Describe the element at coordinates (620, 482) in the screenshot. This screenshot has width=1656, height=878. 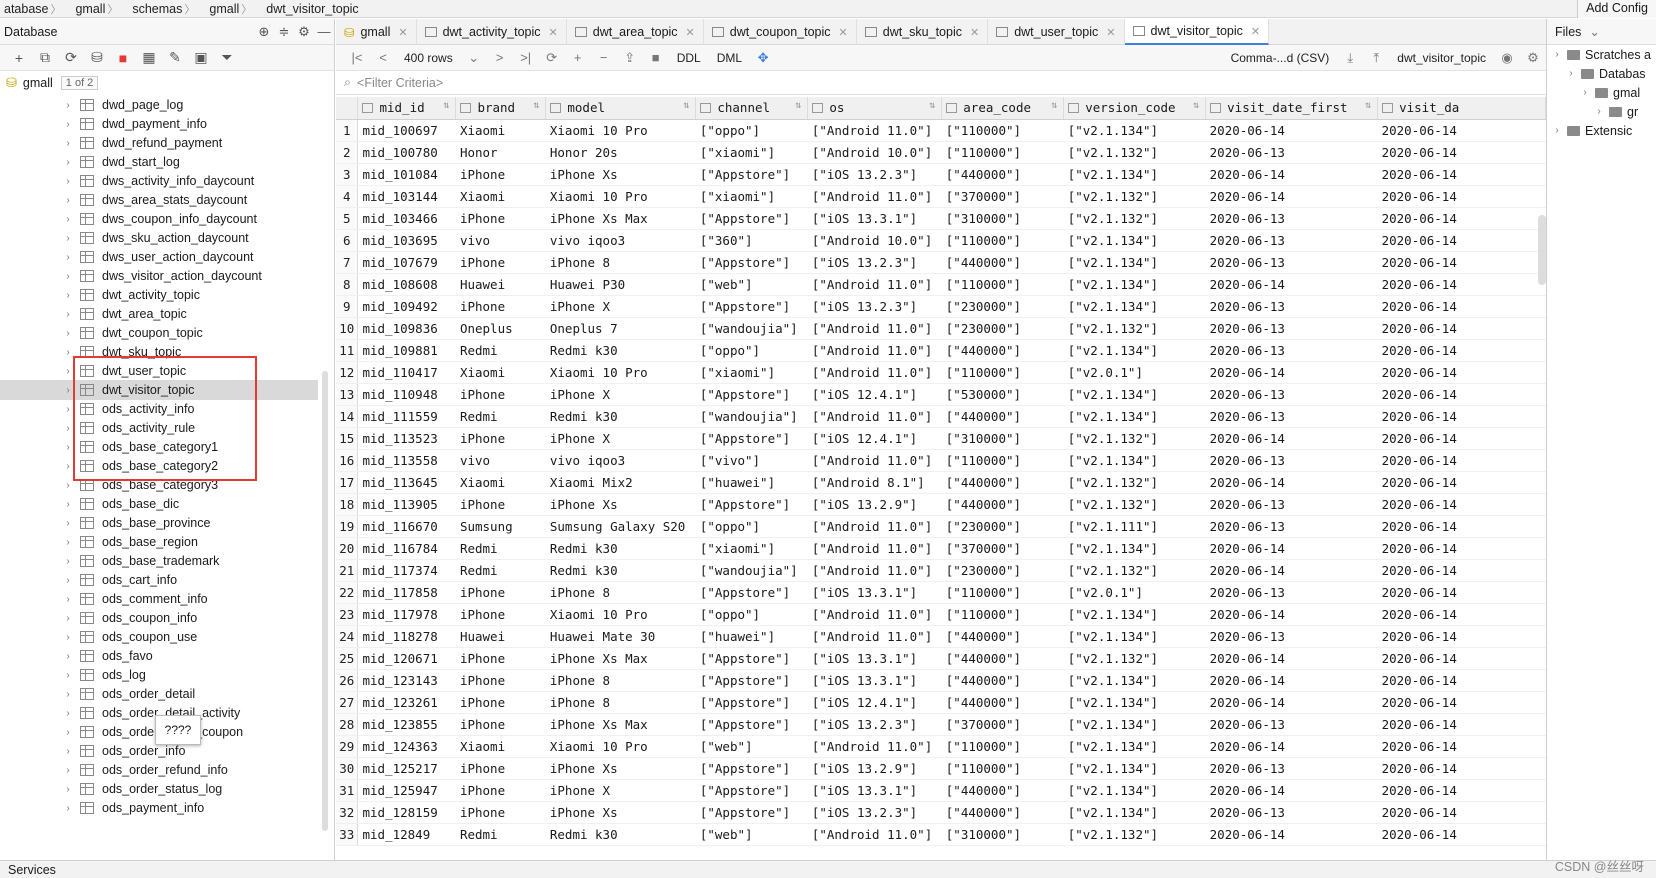
I see `table-cell: Xiaomi Mix2` at that location.